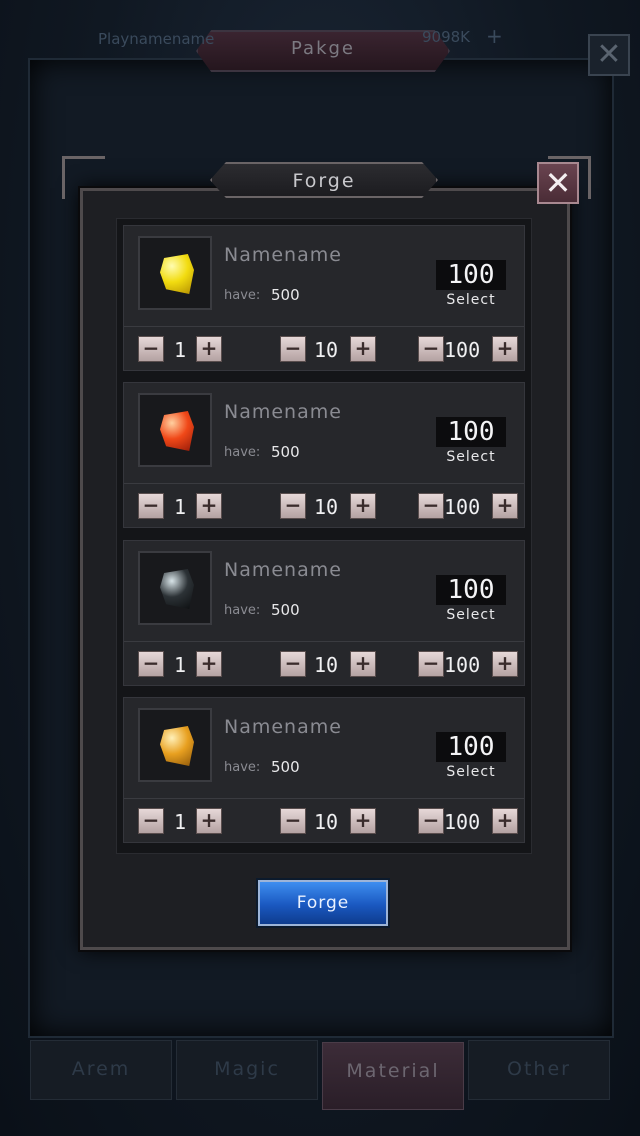 This screenshot has width=640, height=1136. What do you see at coordinates (101, 1070) in the screenshot?
I see `tab-arem: Arem` at bounding box center [101, 1070].